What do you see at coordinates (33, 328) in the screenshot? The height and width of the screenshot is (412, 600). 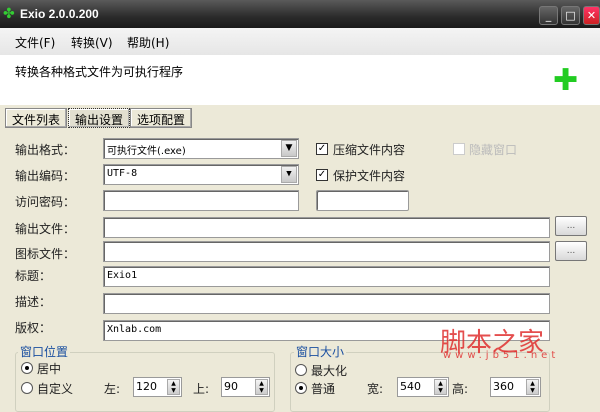 I see `copyright-label: 版权：` at bounding box center [33, 328].